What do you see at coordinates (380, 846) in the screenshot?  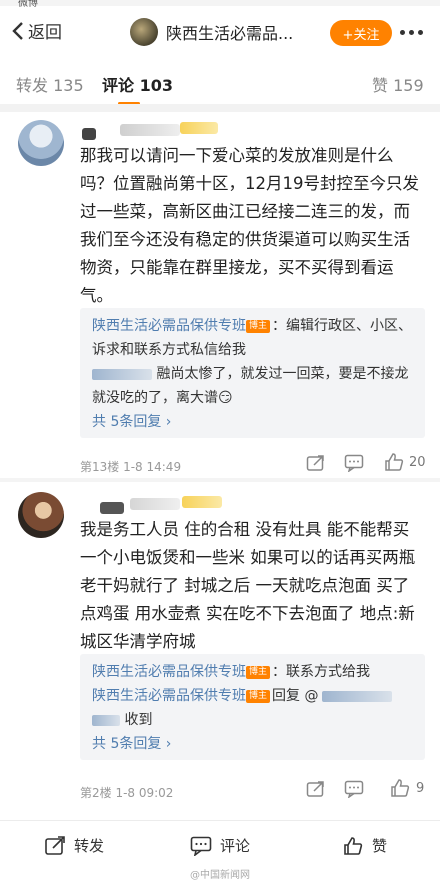 I see `like-label: 赞` at bounding box center [380, 846].